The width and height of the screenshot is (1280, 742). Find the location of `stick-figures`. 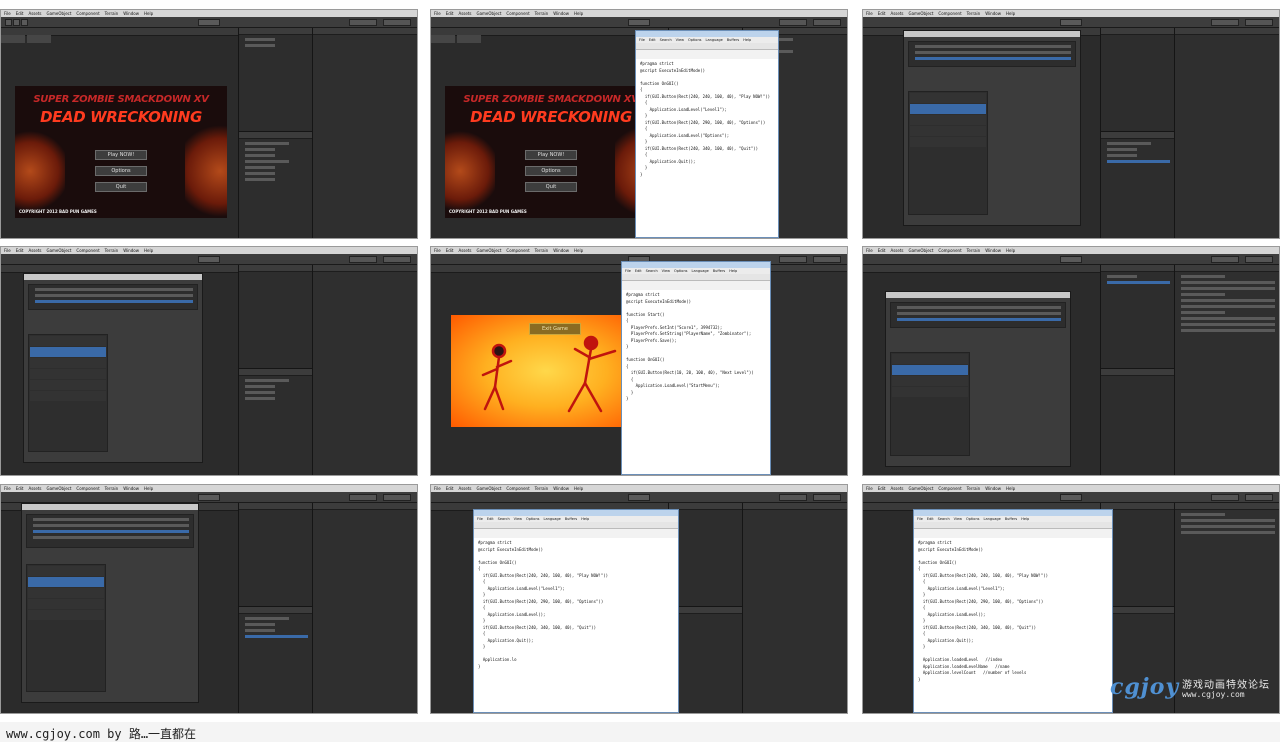

stick-figures is located at coordinates (549, 374).